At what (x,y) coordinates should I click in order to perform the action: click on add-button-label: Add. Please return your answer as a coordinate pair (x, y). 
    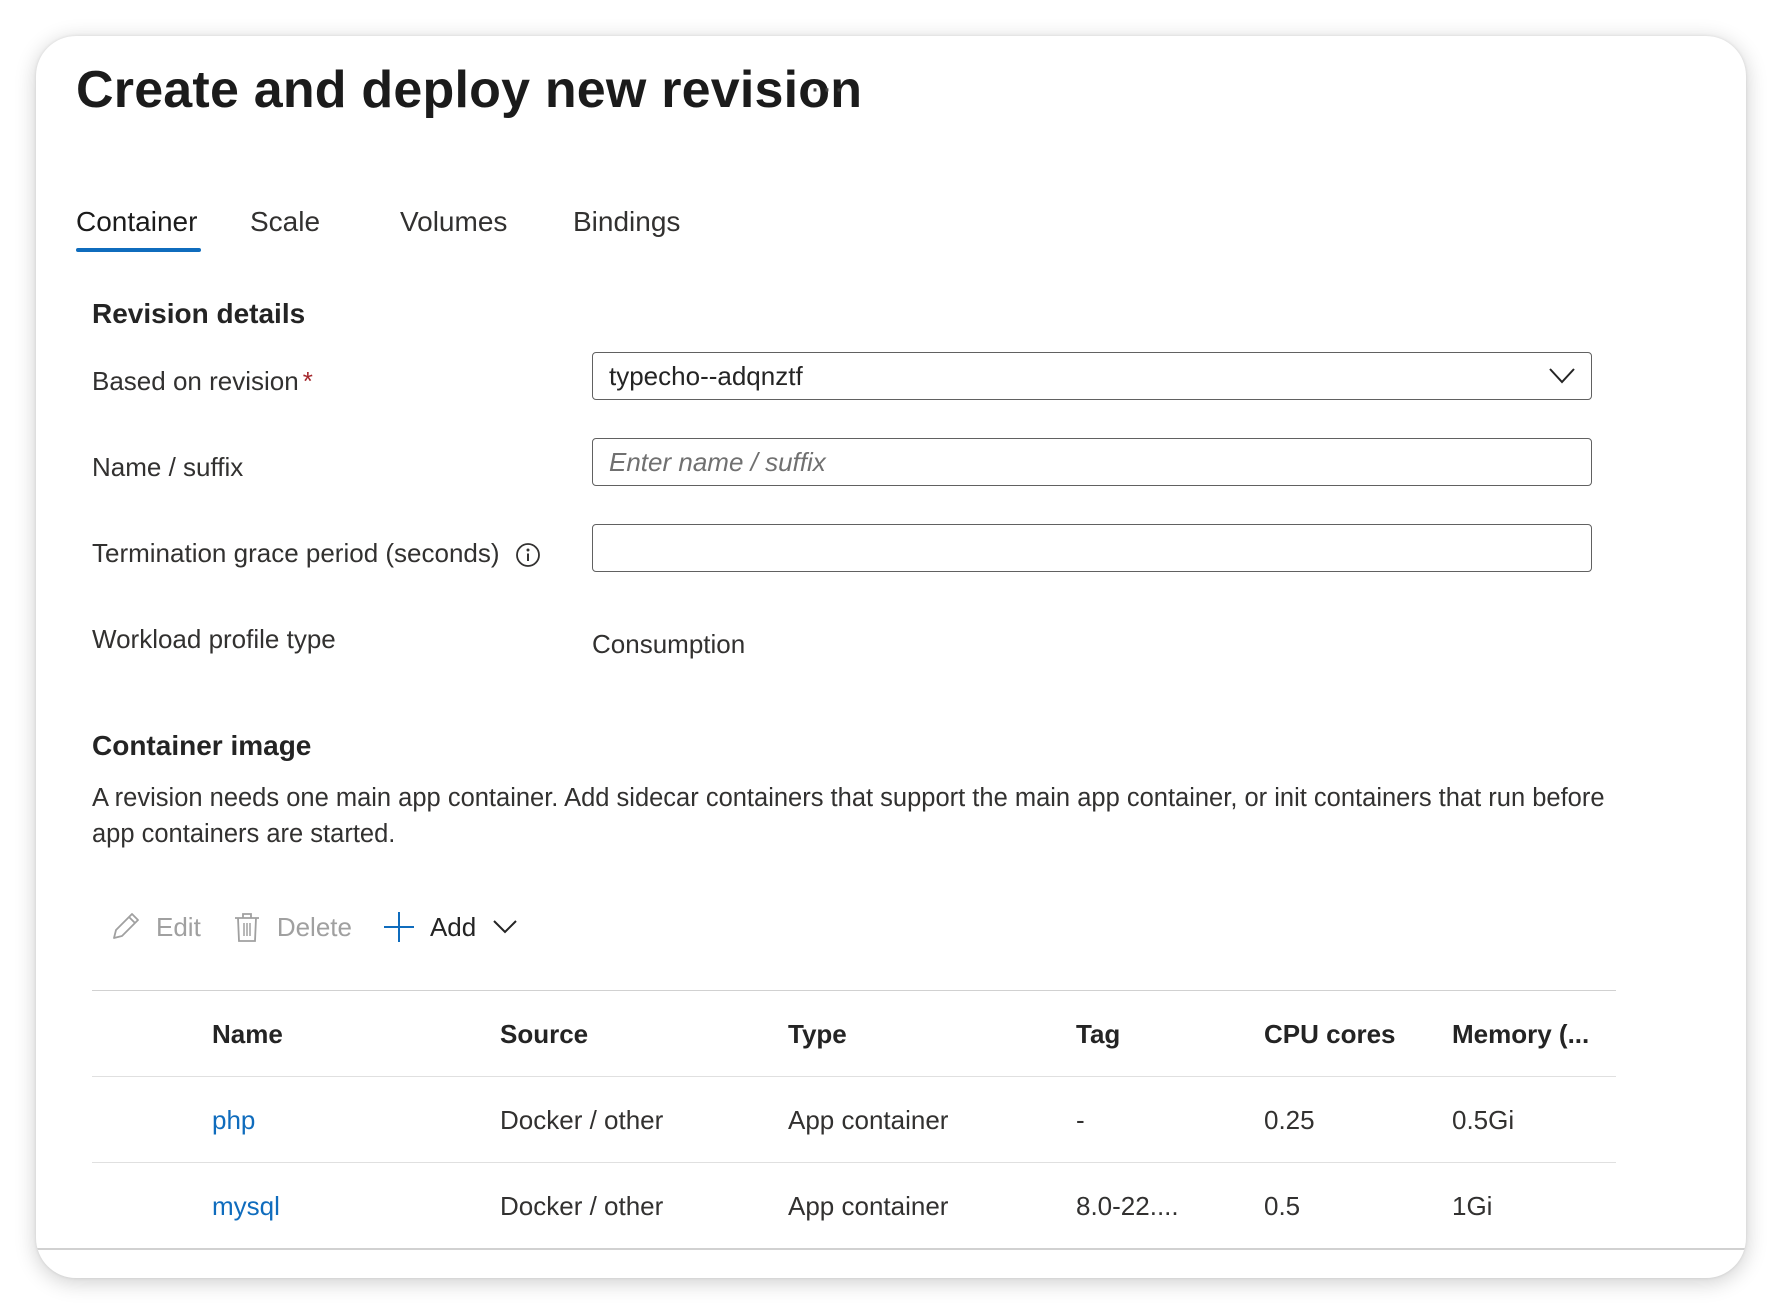
    Looking at the image, I should click on (453, 926).